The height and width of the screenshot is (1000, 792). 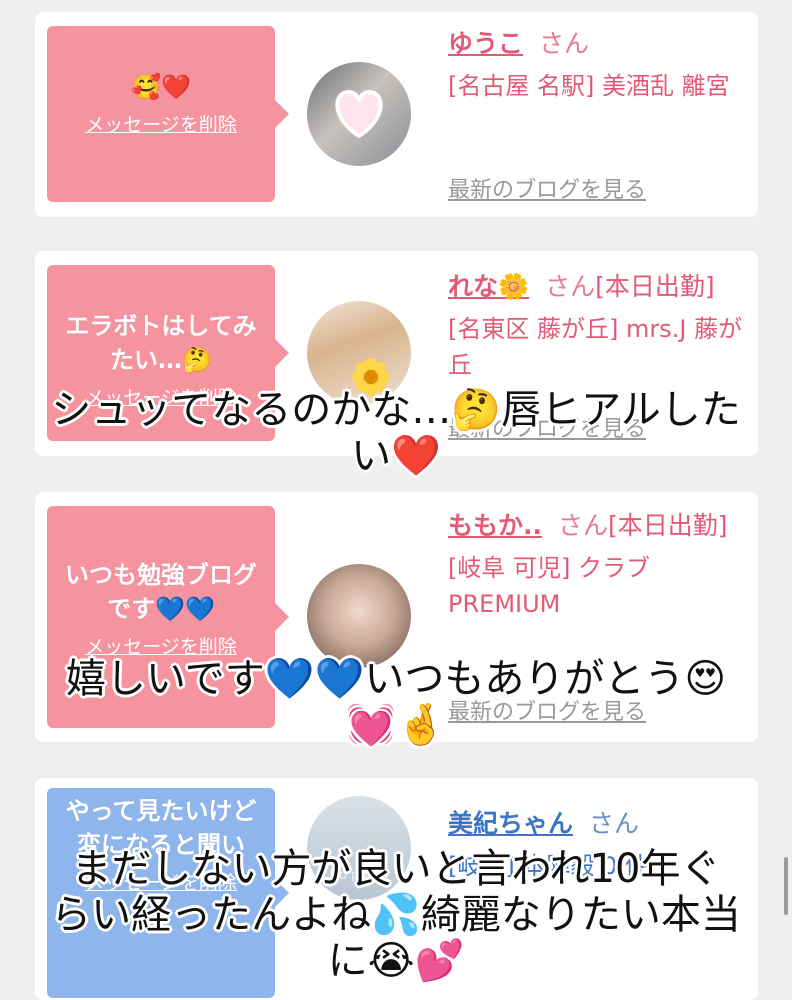 What do you see at coordinates (396, 869) in the screenshot?
I see `caption-line: まだしない方が良いと言われ10年ぐ` at bounding box center [396, 869].